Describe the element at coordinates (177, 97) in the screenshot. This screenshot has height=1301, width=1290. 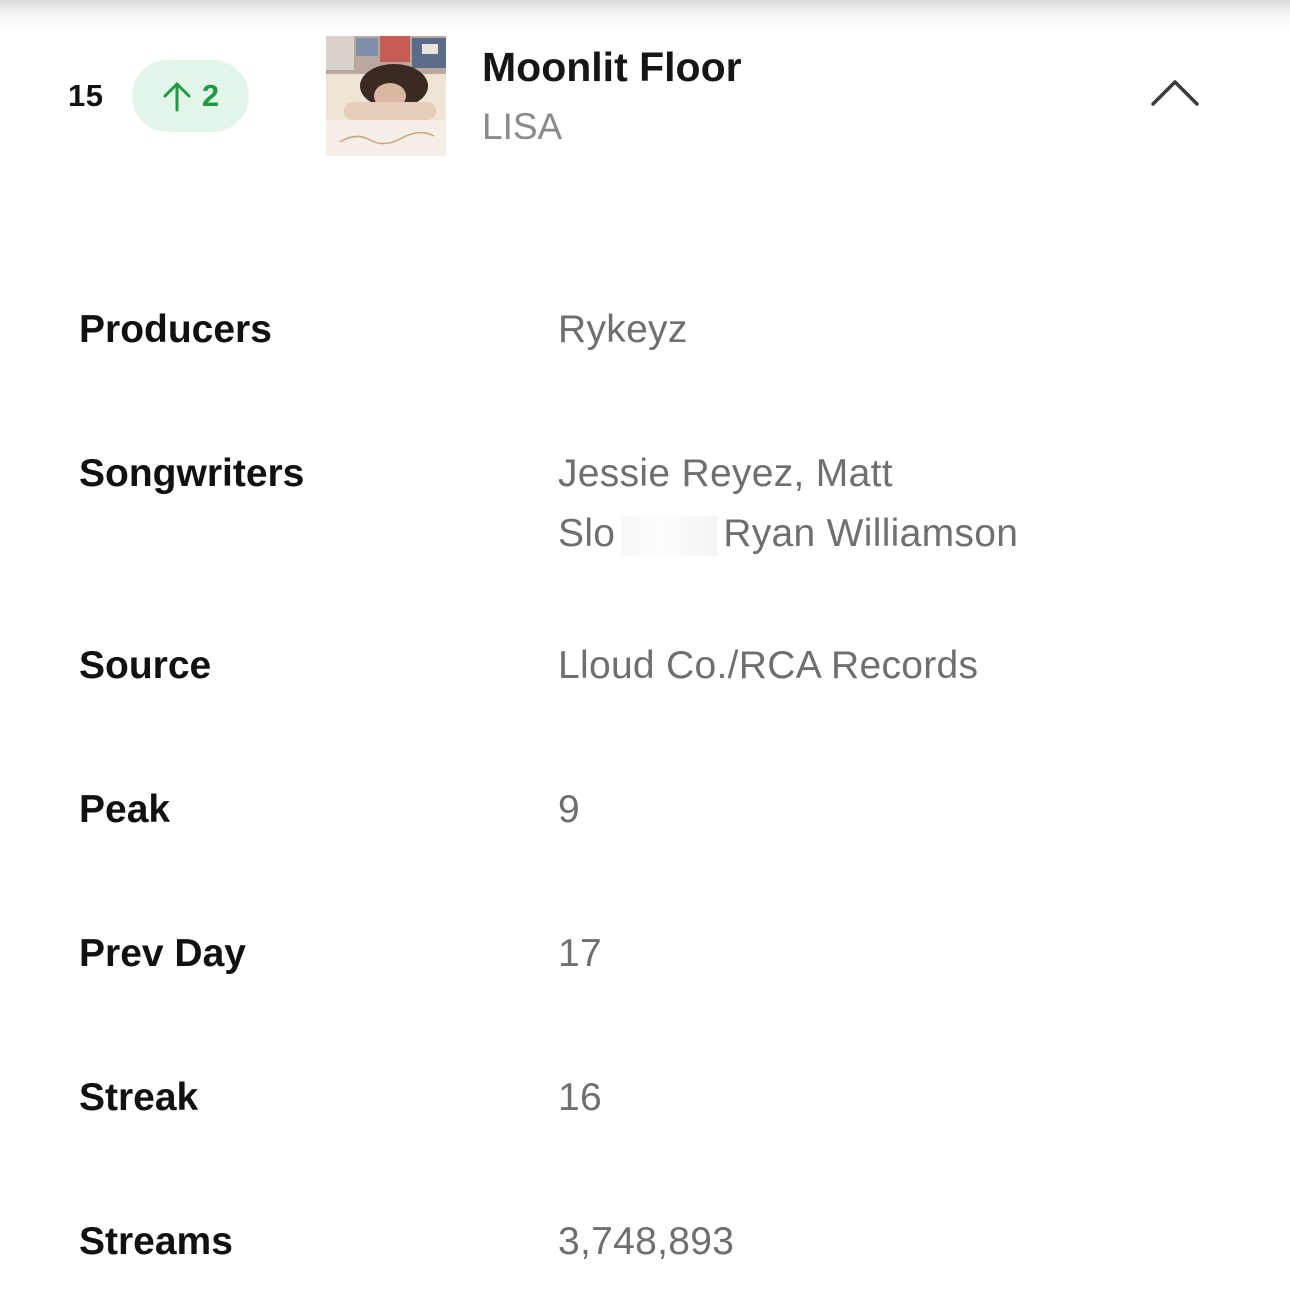
I see `arrow-up-icon` at that location.